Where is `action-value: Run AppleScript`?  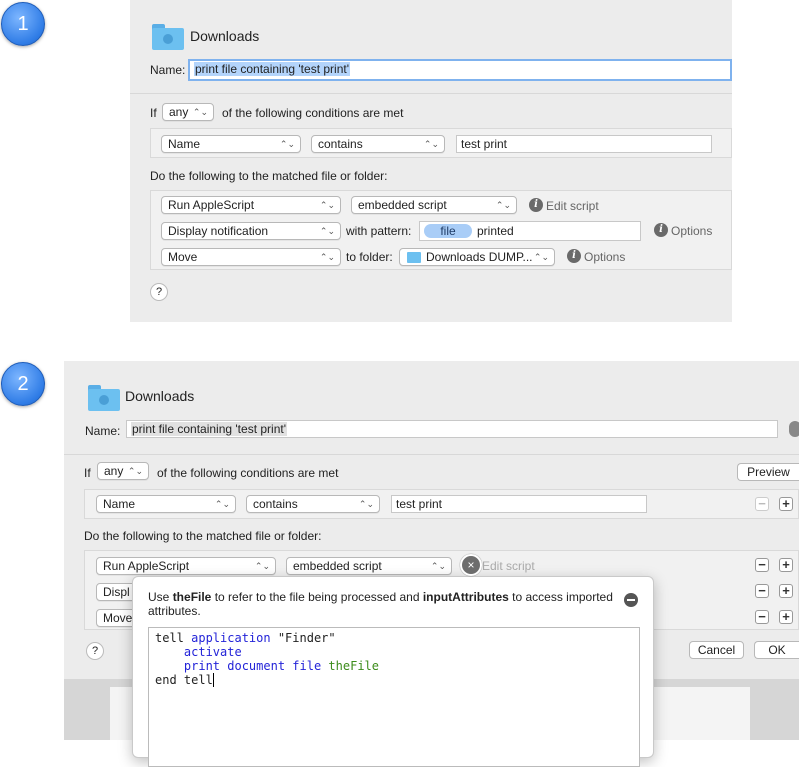
action-value: Run AppleScript is located at coordinates (211, 205).